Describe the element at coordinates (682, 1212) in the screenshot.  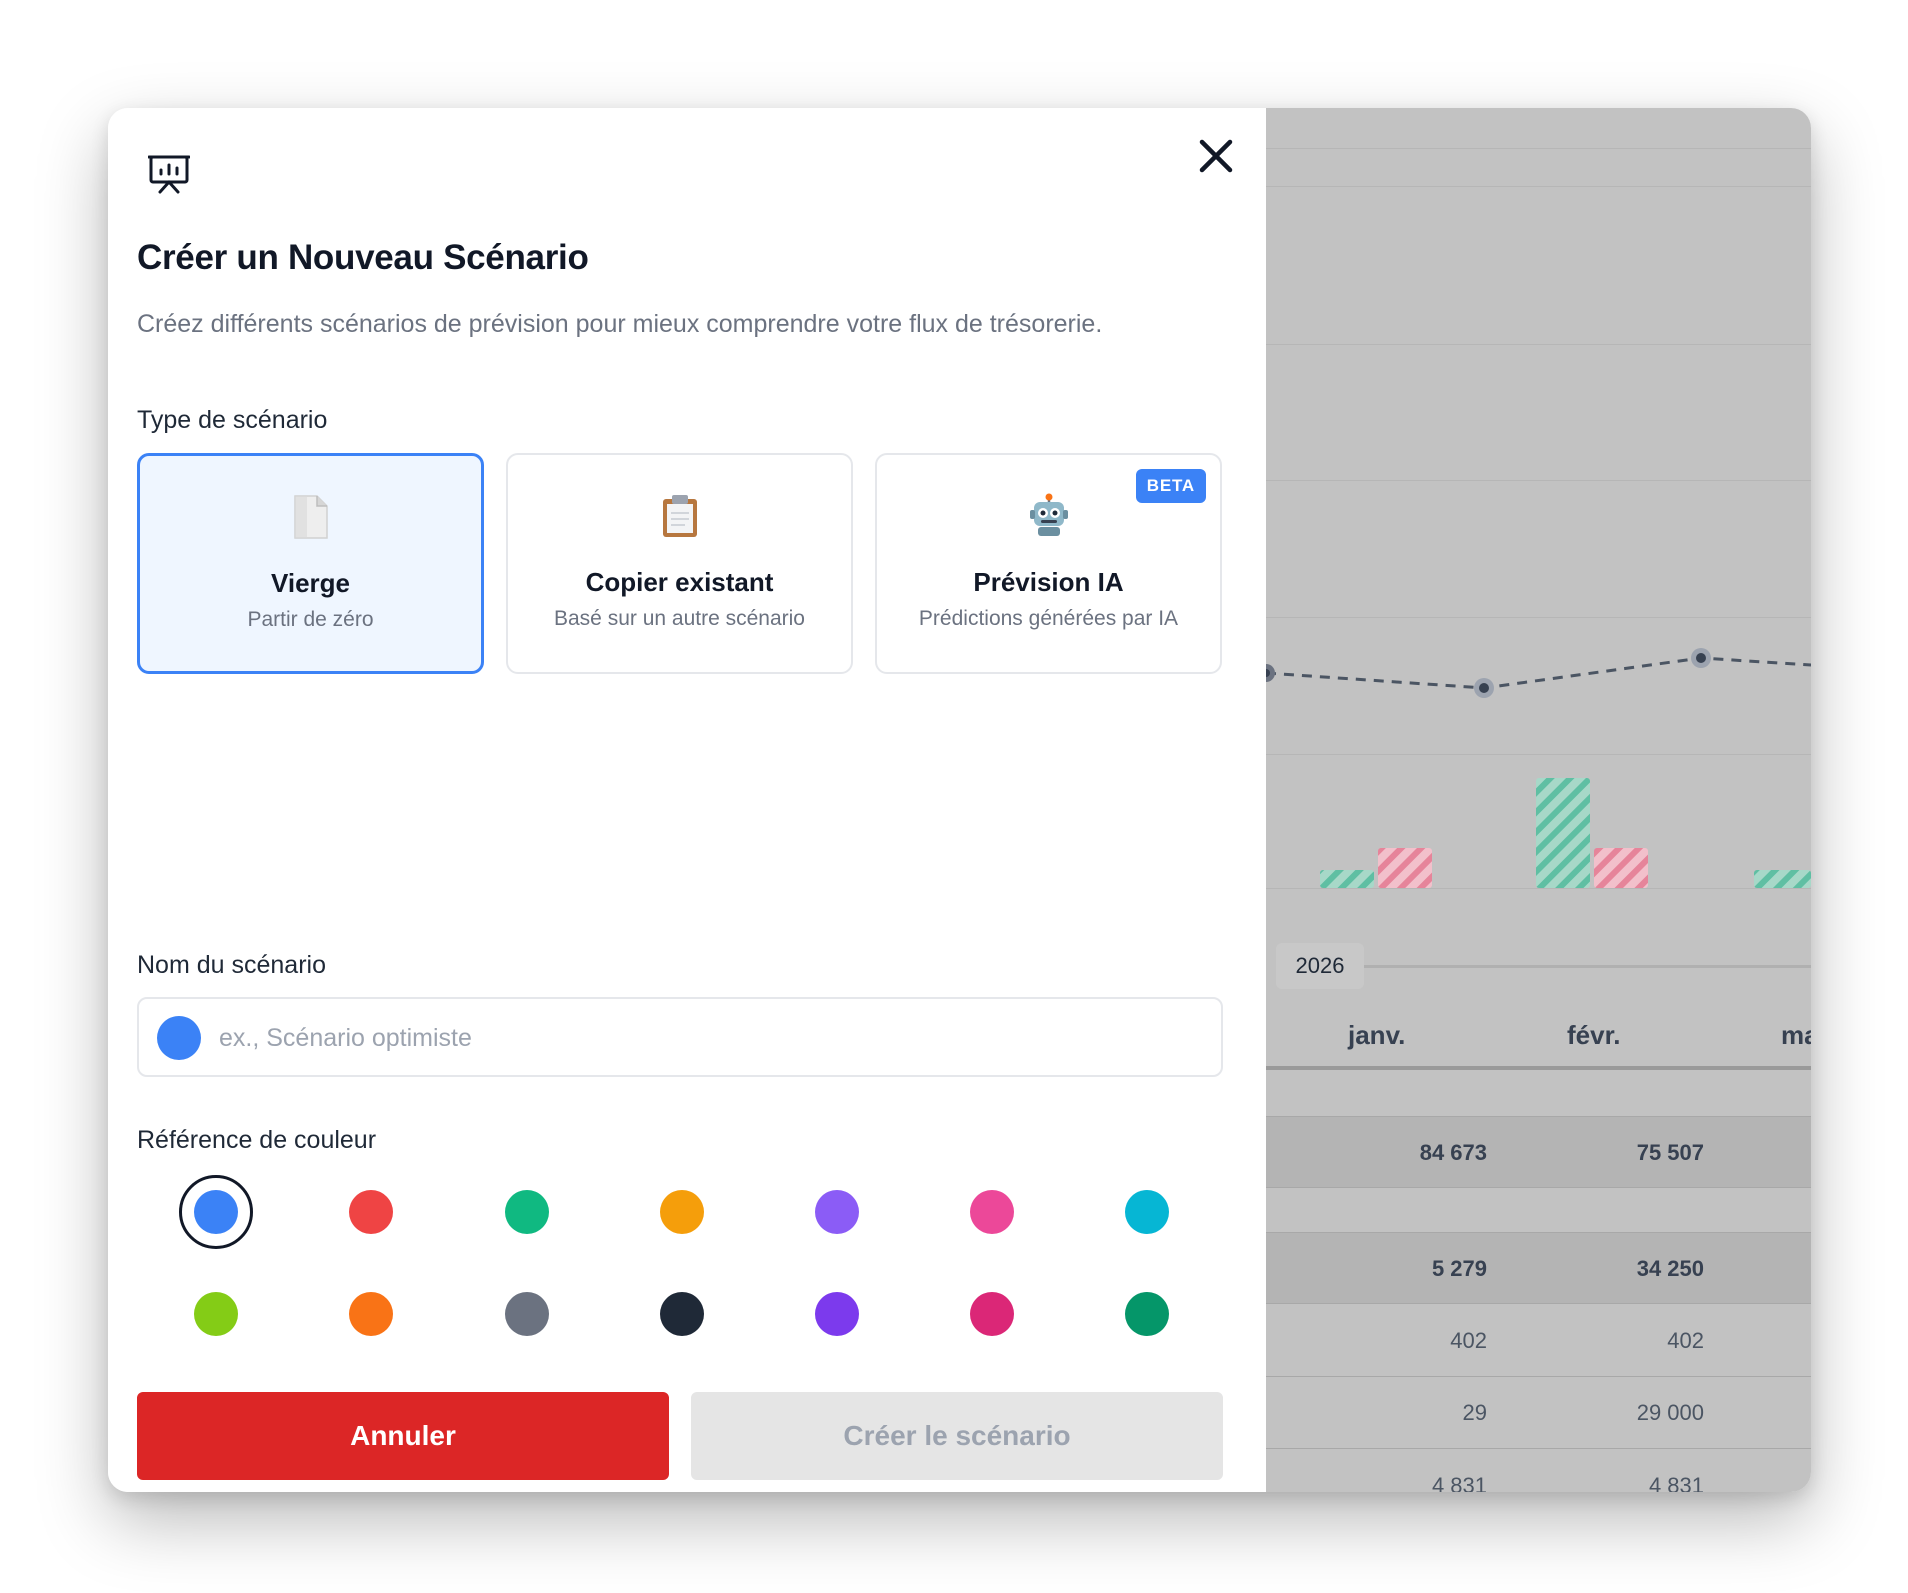
I see `color-swatch-amber` at that location.